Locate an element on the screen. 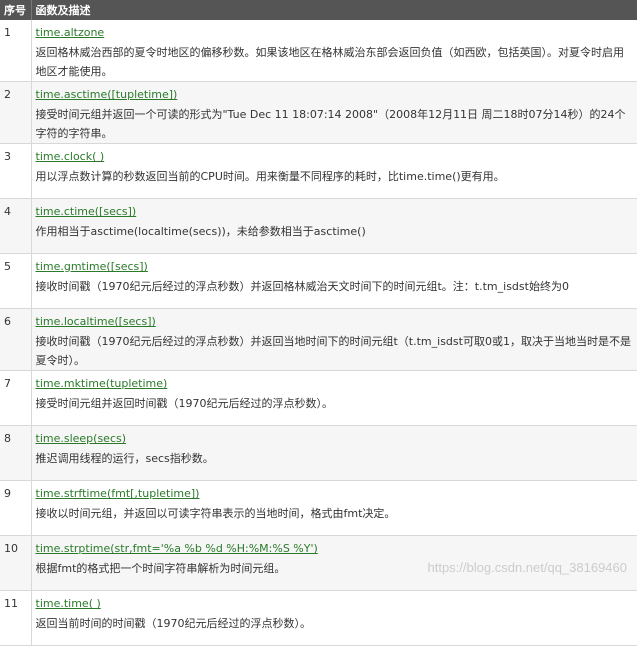  row-content: time.time( ) 返回当前时间的时间戳（1970纪元后经过的浮点秒数）。 is located at coordinates (334, 618).